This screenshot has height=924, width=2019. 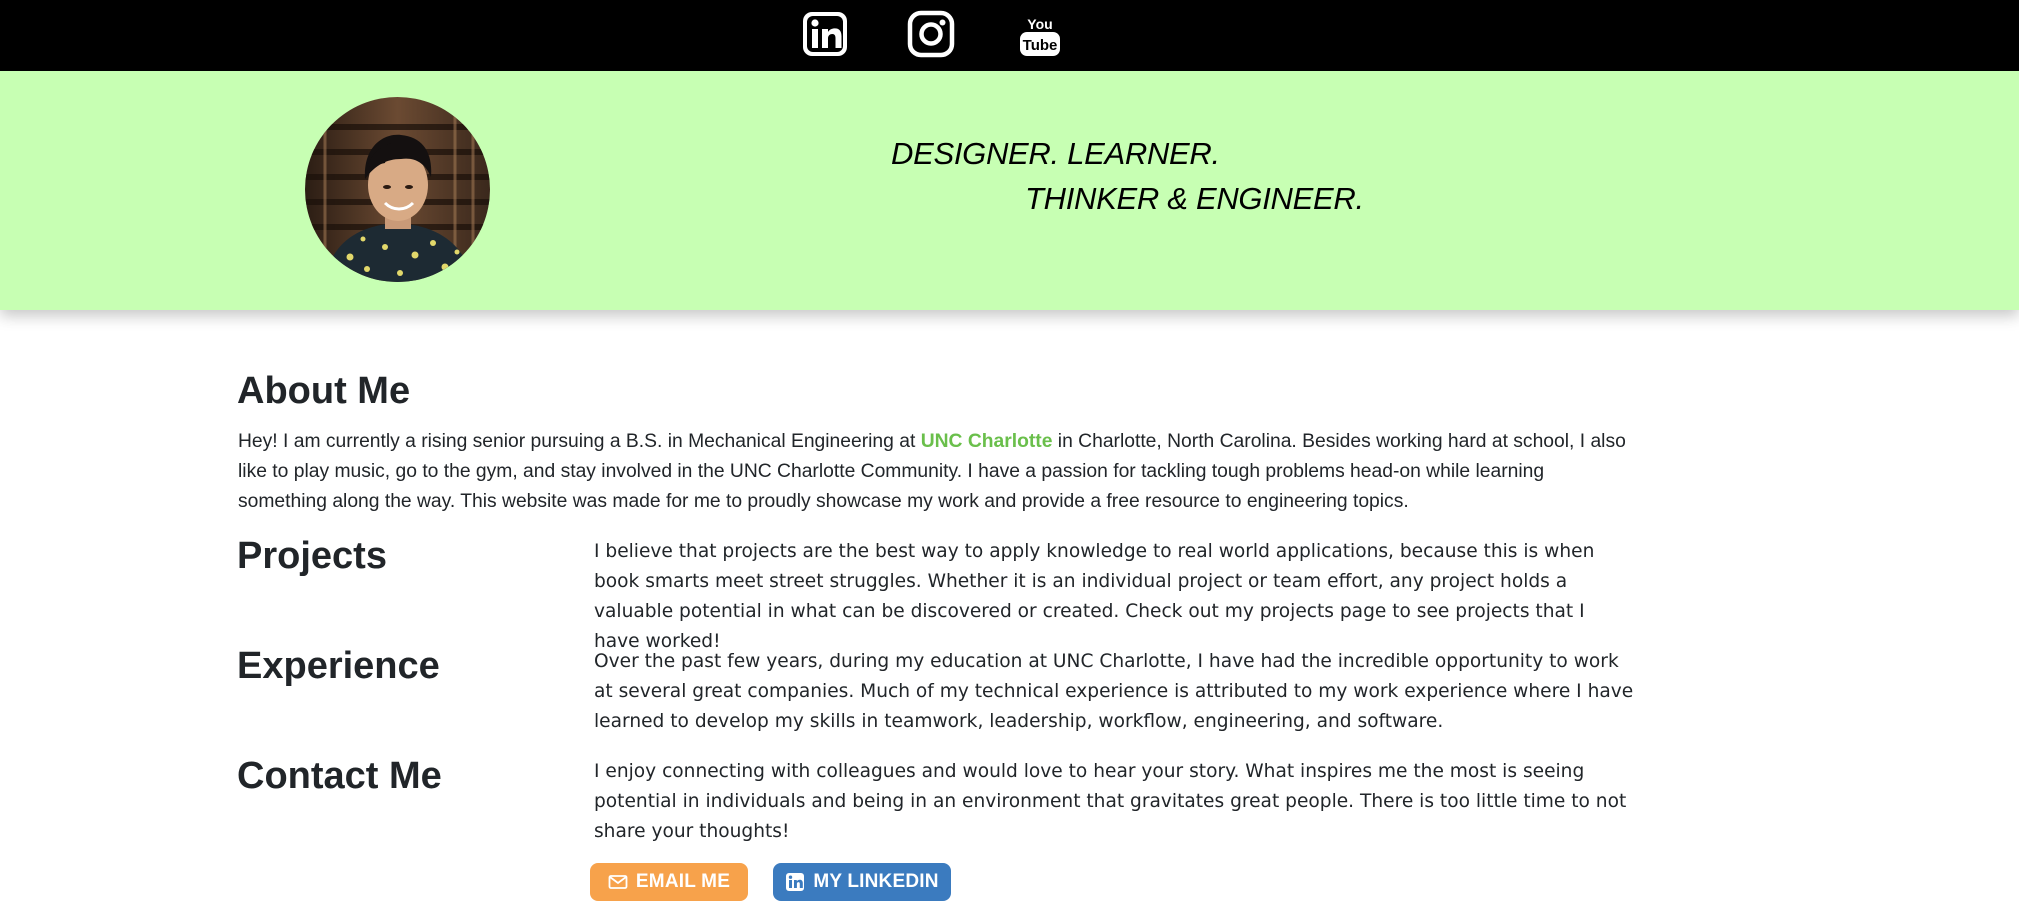 I want to click on youtube-icon: You Tube, so click(x=1040, y=36).